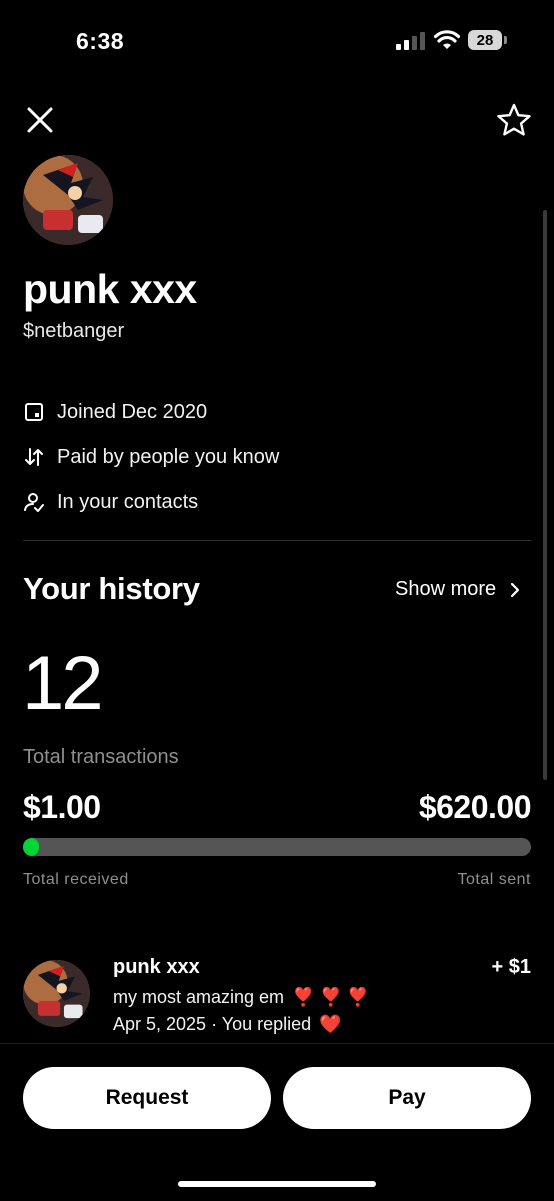 The width and height of the screenshot is (554, 1201). I want to click on show-more-button: Show more, so click(457, 589).